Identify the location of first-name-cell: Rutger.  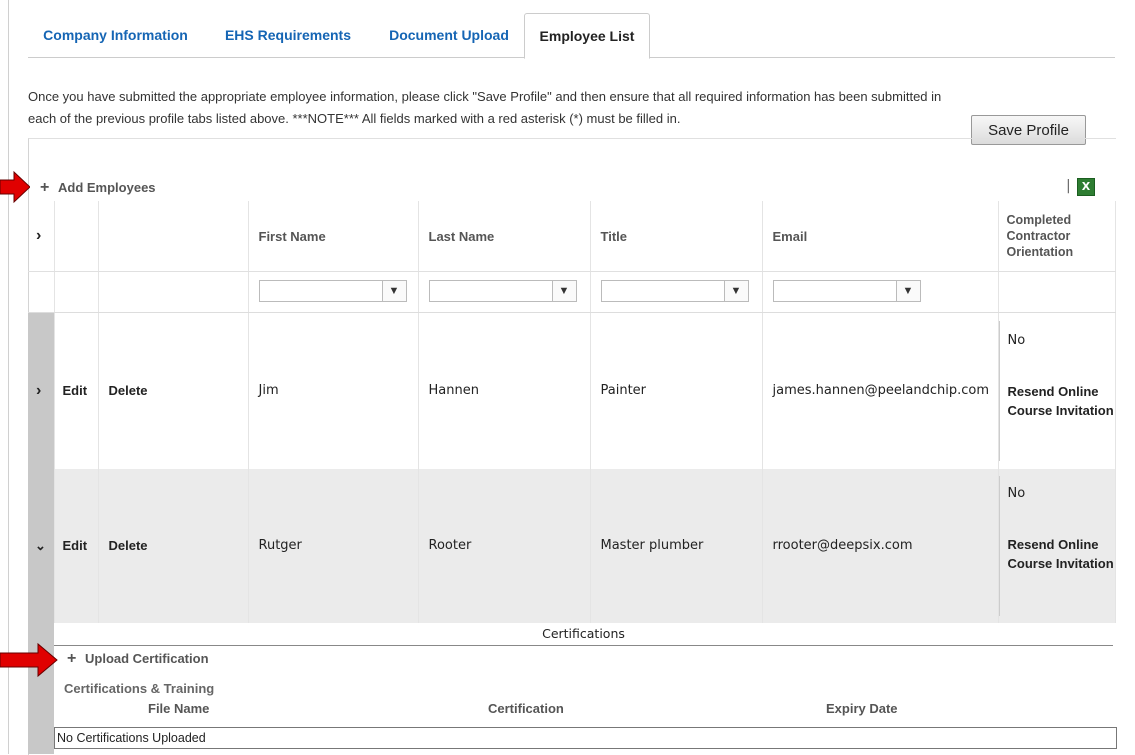
(333, 545).